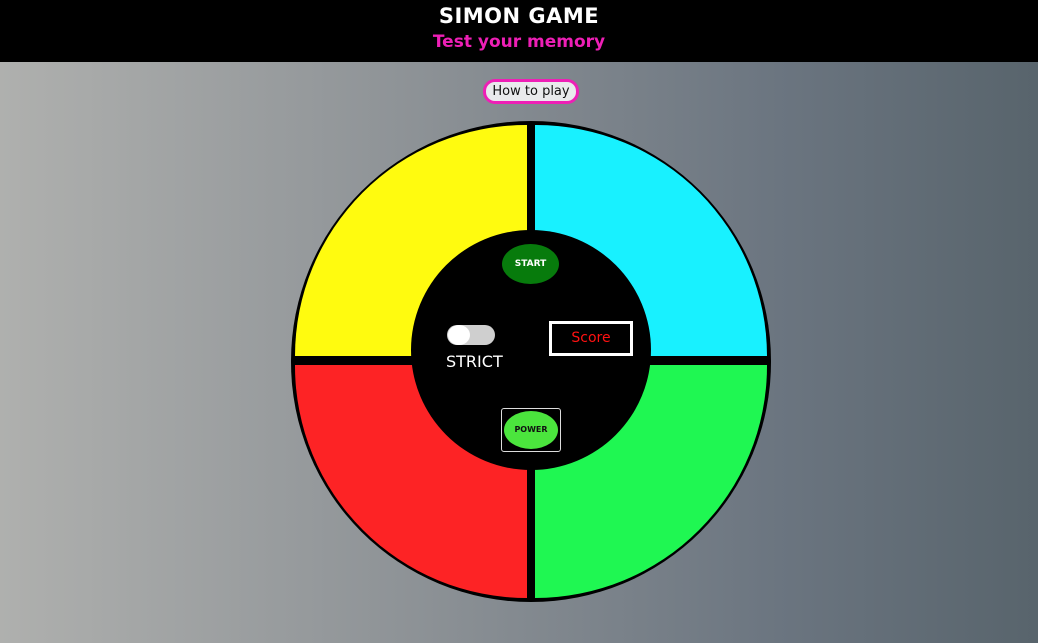  I want to click on page-subtitle: Test your memory, so click(519, 42).